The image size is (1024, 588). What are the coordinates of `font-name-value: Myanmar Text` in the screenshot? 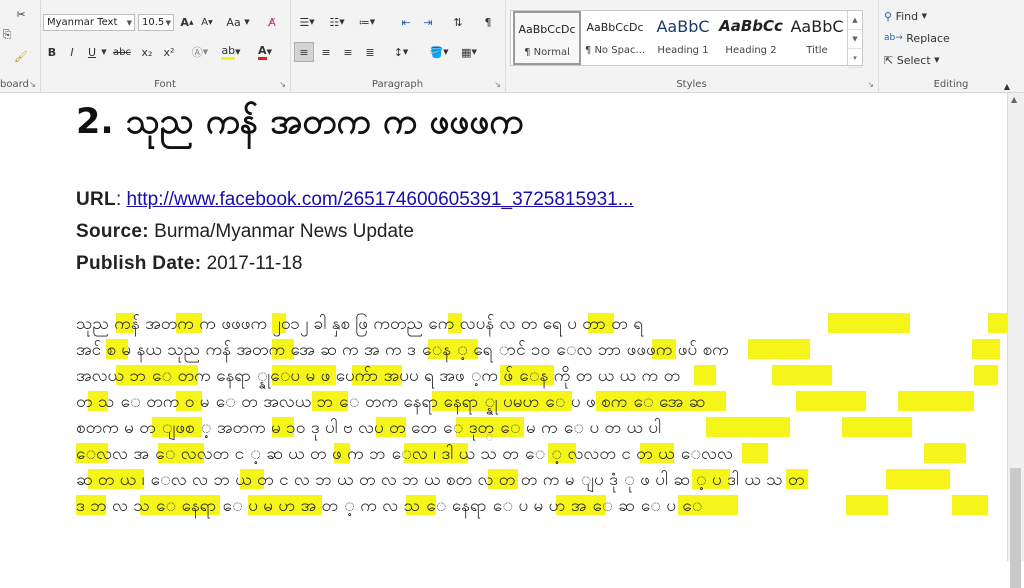 It's located at (82, 22).